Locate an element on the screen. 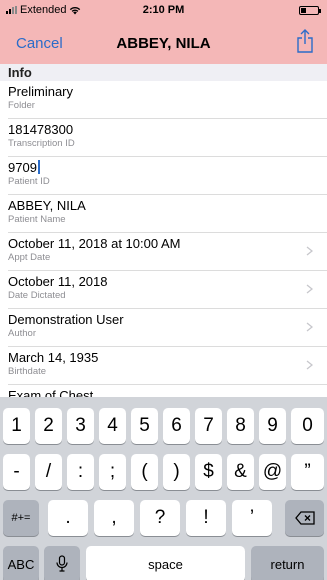  key-3: 3 is located at coordinates (80, 426).